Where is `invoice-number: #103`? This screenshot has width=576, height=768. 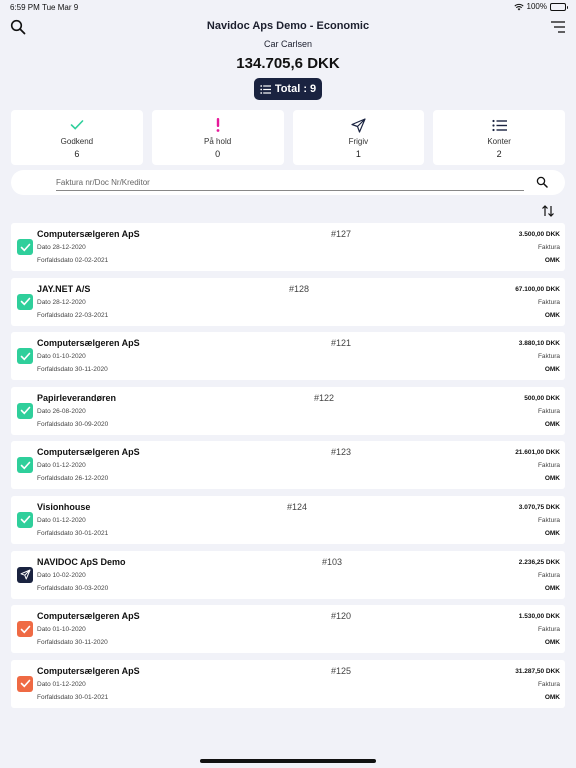 invoice-number: #103 is located at coordinates (332, 561).